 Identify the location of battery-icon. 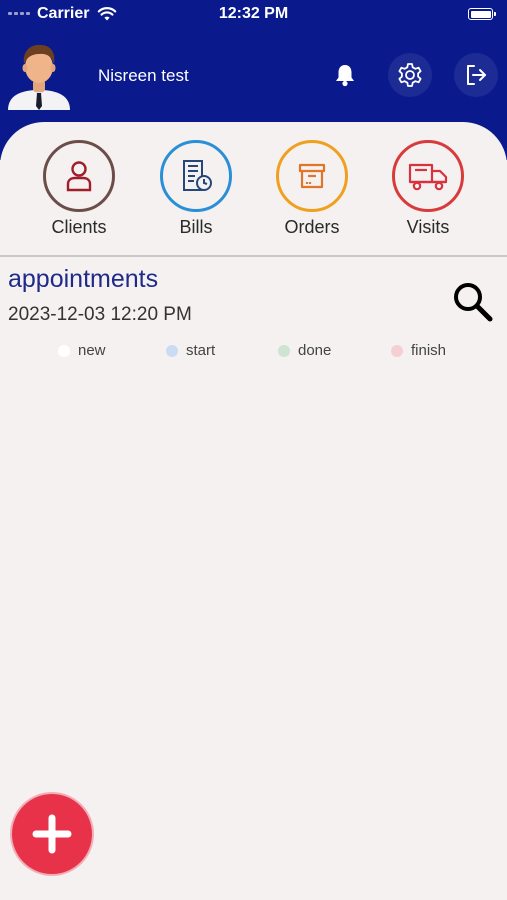
(482, 14).